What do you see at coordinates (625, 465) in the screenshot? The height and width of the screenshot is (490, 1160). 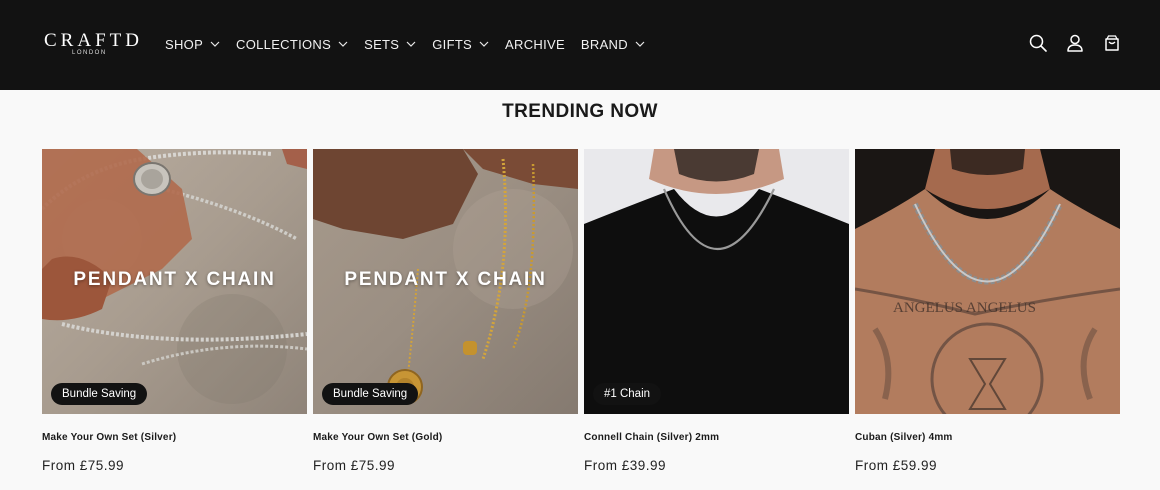 I see `product-price: From £39.99` at bounding box center [625, 465].